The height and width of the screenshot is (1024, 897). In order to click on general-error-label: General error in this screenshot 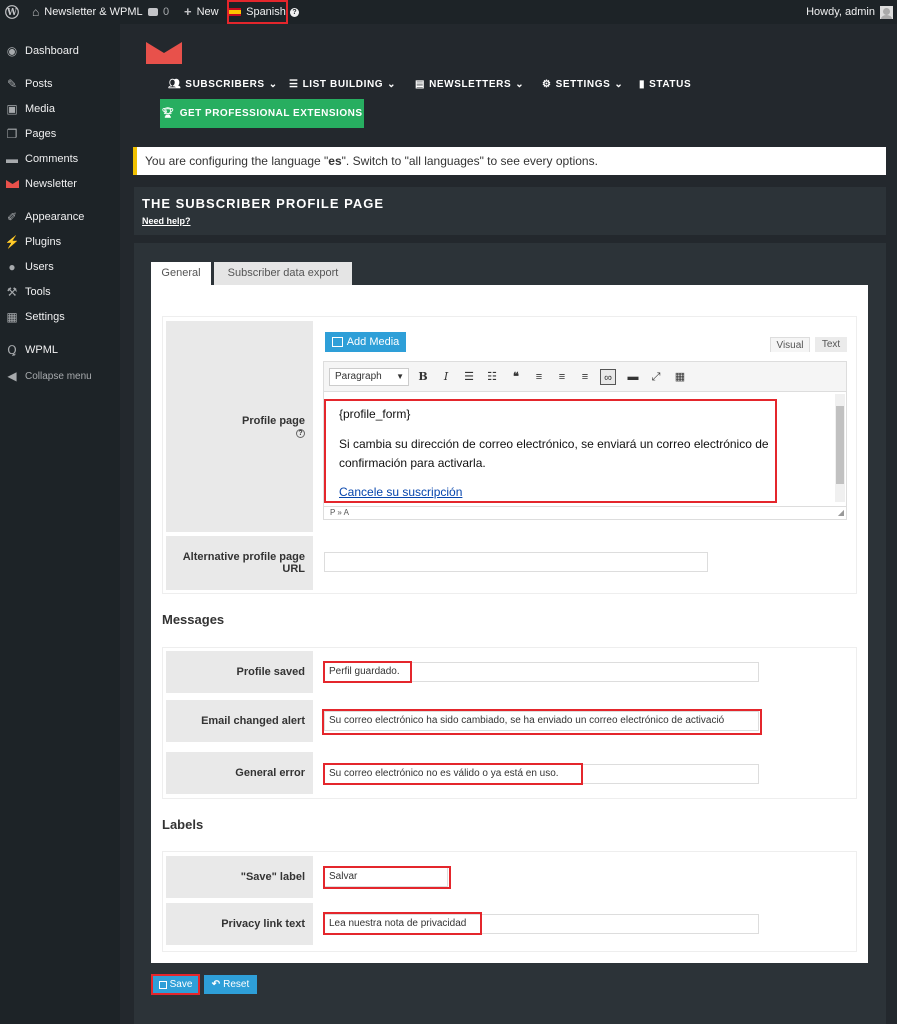, I will do `click(239, 773)`.